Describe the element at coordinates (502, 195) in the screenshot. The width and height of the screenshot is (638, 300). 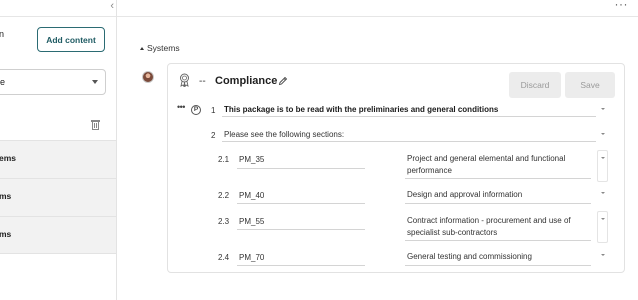
I see `sub-item-description: Design and approval information` at that location.